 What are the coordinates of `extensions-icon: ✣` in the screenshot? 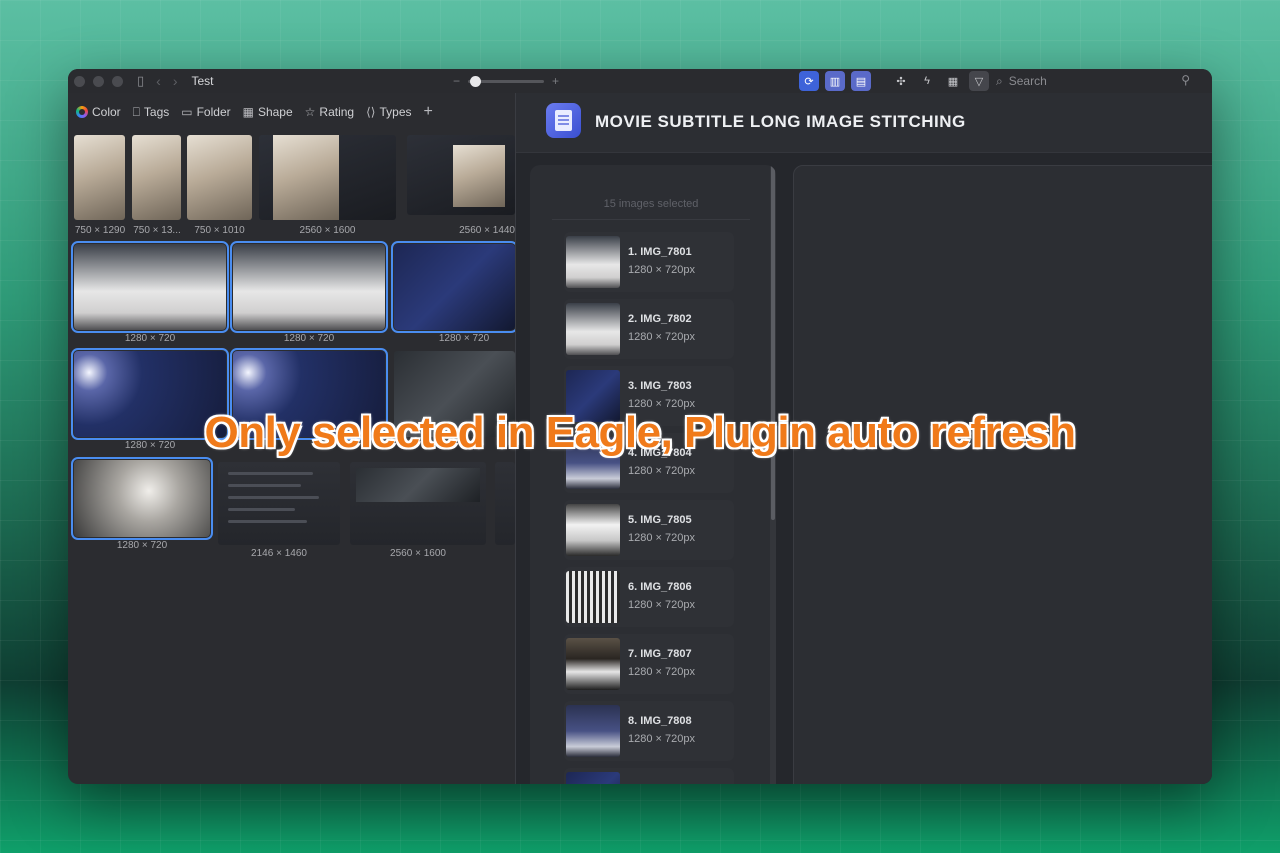 It's located at (901, 81).